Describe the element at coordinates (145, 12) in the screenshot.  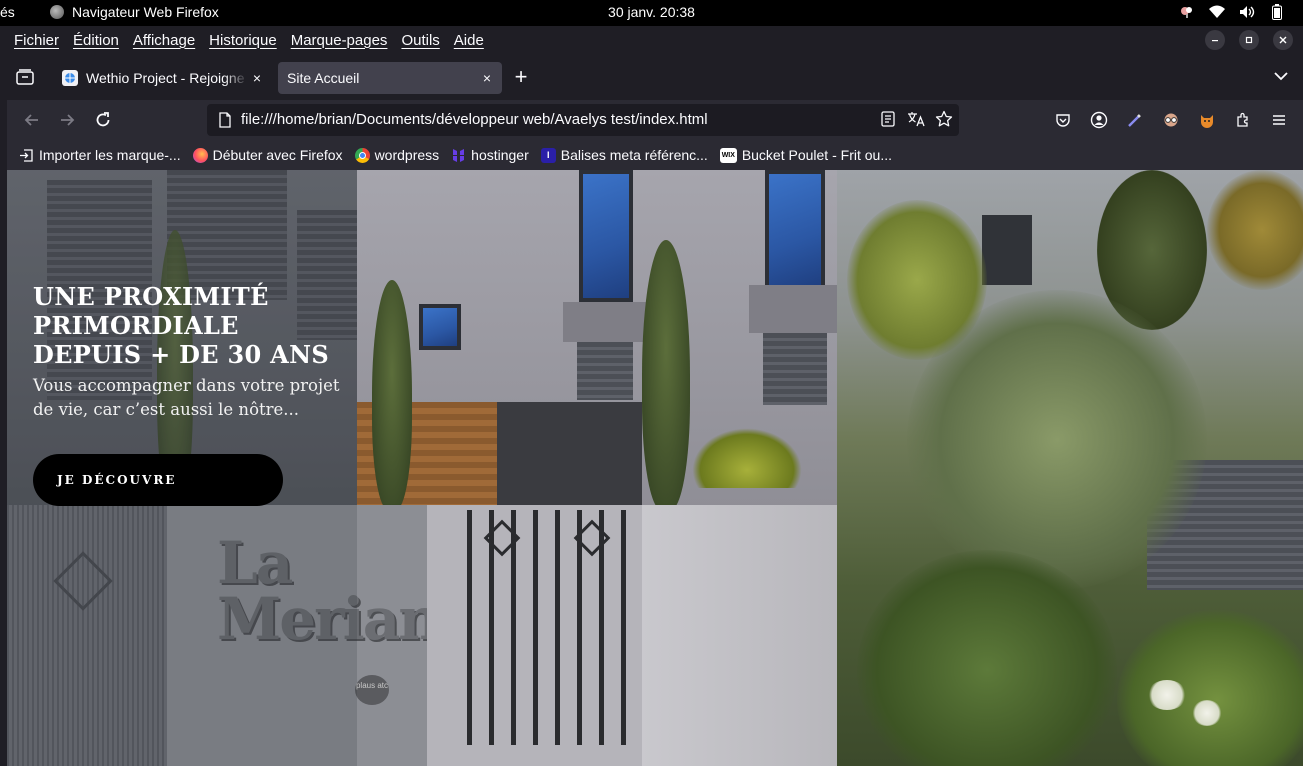
I see `app-name: Navigateur Web Firefox` at that location.